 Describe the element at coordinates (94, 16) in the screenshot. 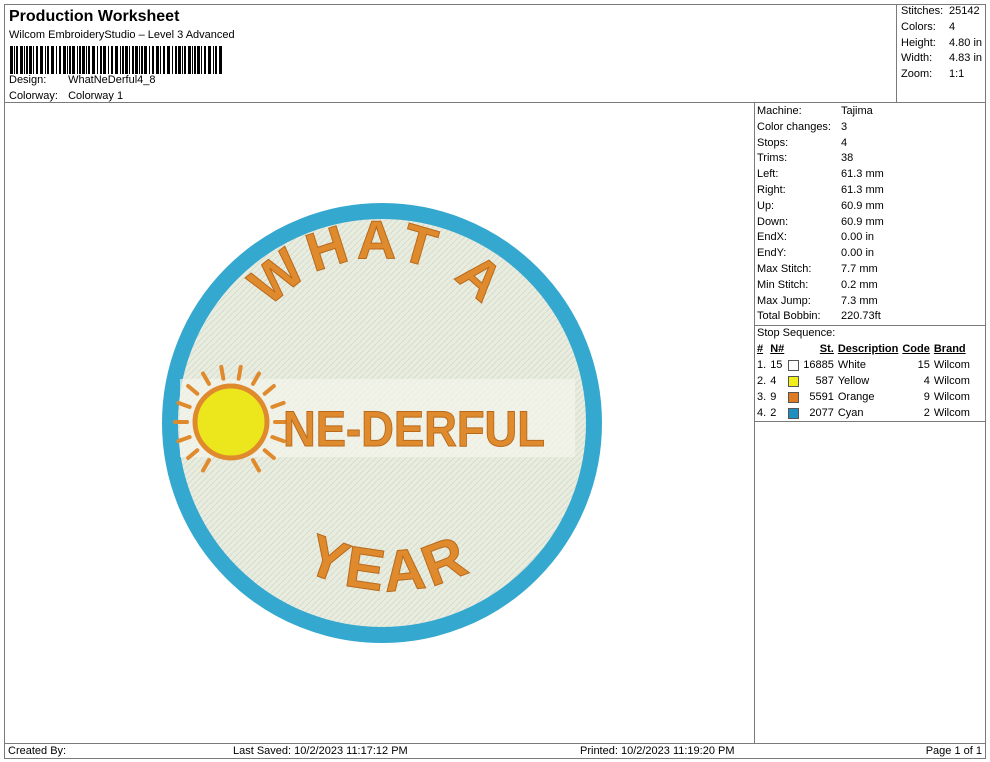

I see `page-title: Production Worksheet` at that location.